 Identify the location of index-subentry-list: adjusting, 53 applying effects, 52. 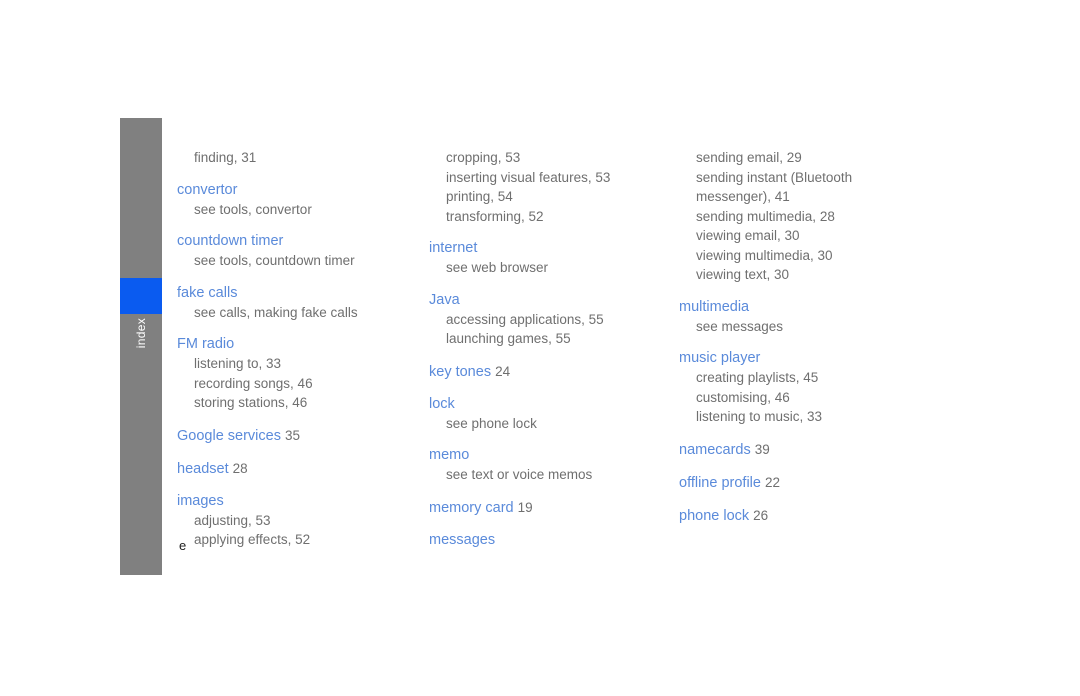
(292, 530).